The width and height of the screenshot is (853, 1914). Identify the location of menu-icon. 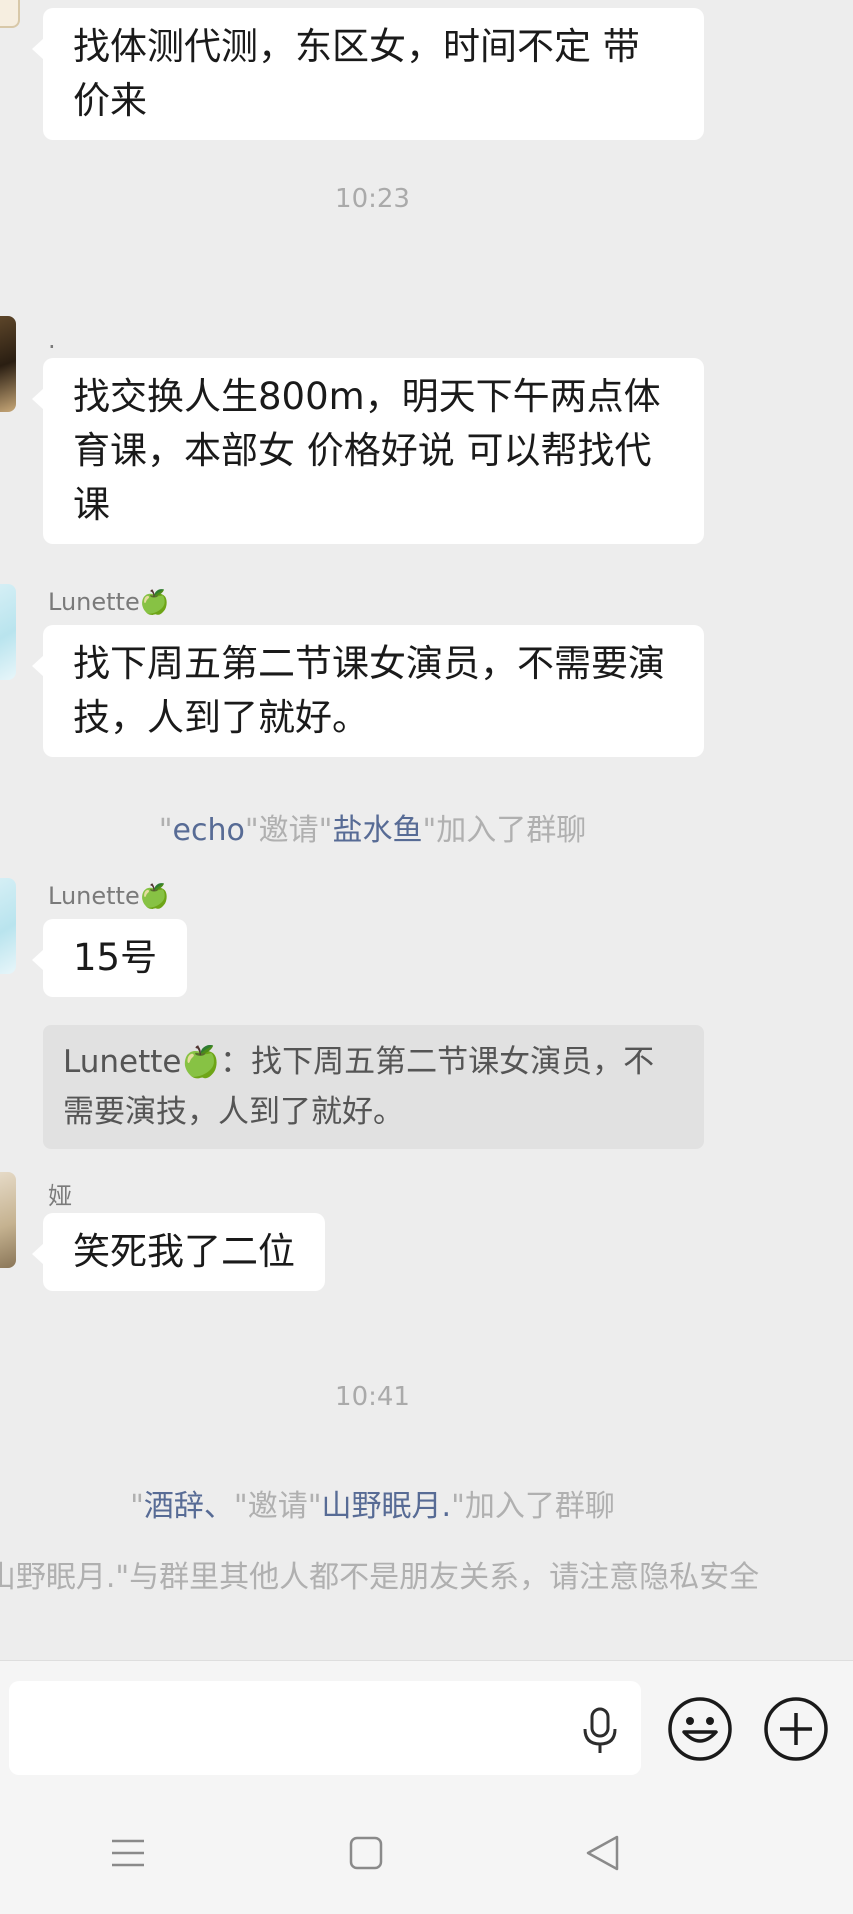
(128, 1853).